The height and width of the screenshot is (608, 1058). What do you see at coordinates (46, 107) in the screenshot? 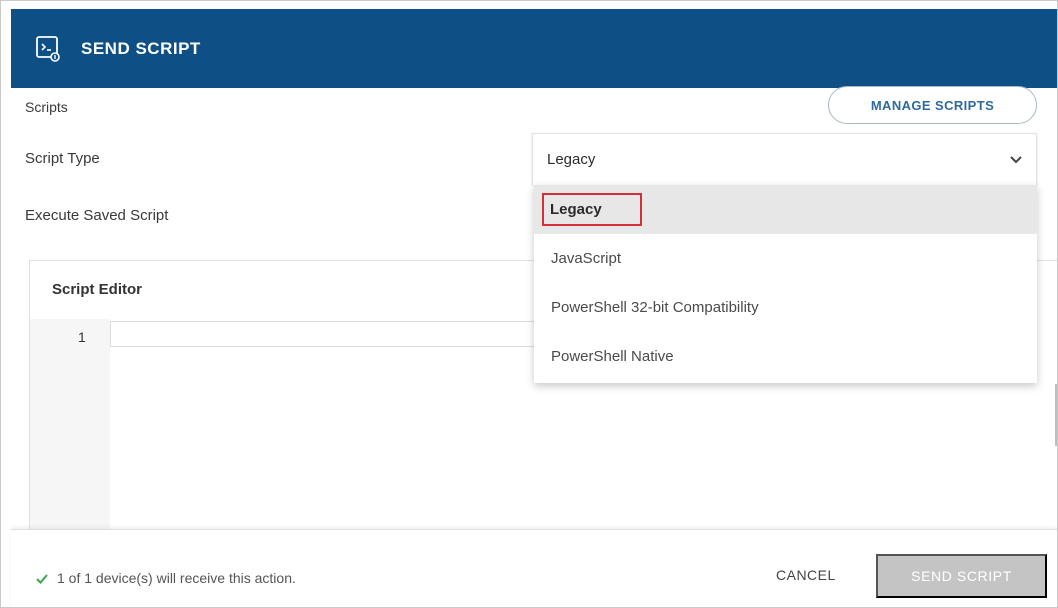
I see `scripts-label: Scripts` at bounding box center [46, 107].